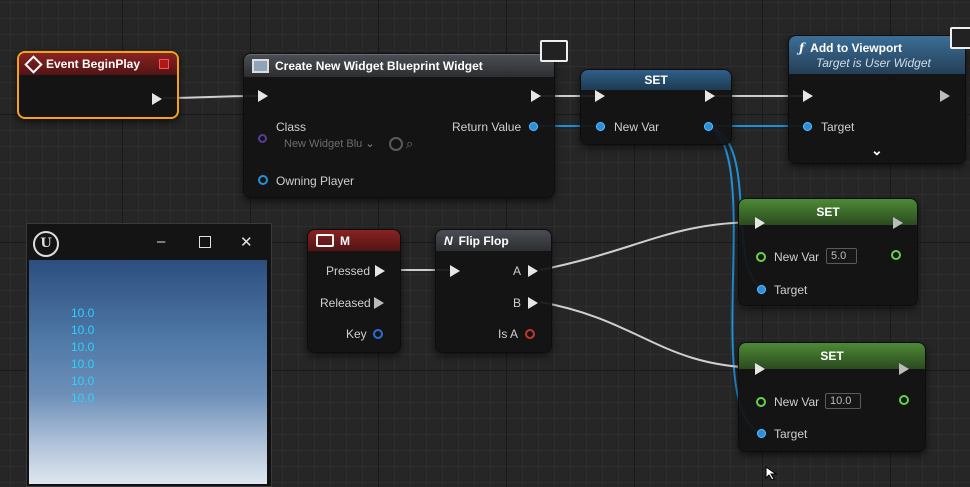 The height and width of the screenshot is (487, 970). I want to click on key-m-event-node: M Pressed Released Key, so click(354, 291).